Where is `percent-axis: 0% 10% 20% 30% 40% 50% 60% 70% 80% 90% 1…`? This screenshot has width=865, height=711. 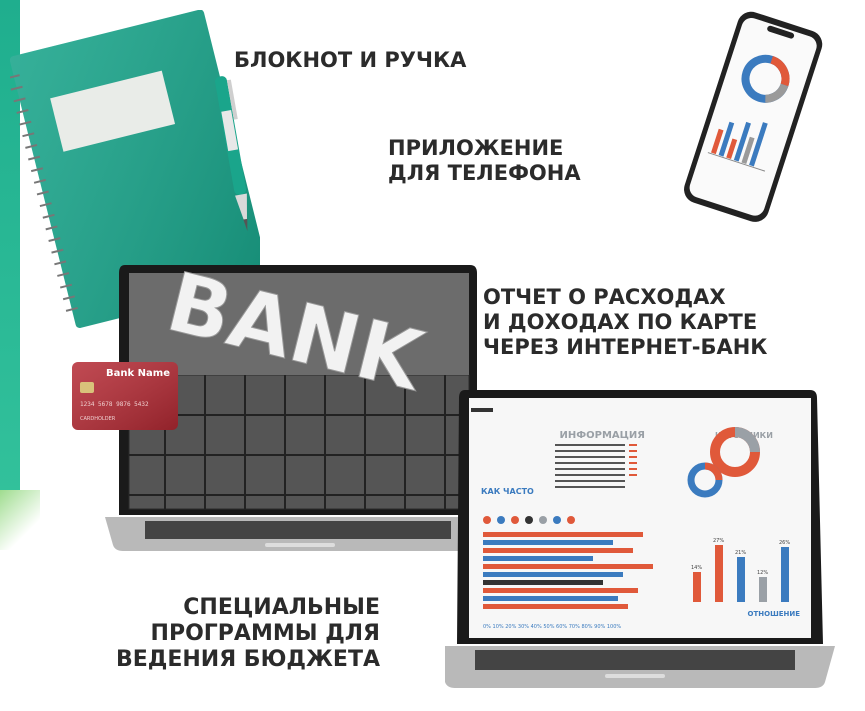 percent-axis: 0% 10% 20% 30% 40% 50% 60% 70% 80% 90% 1… is located at coordinates (552, 627).